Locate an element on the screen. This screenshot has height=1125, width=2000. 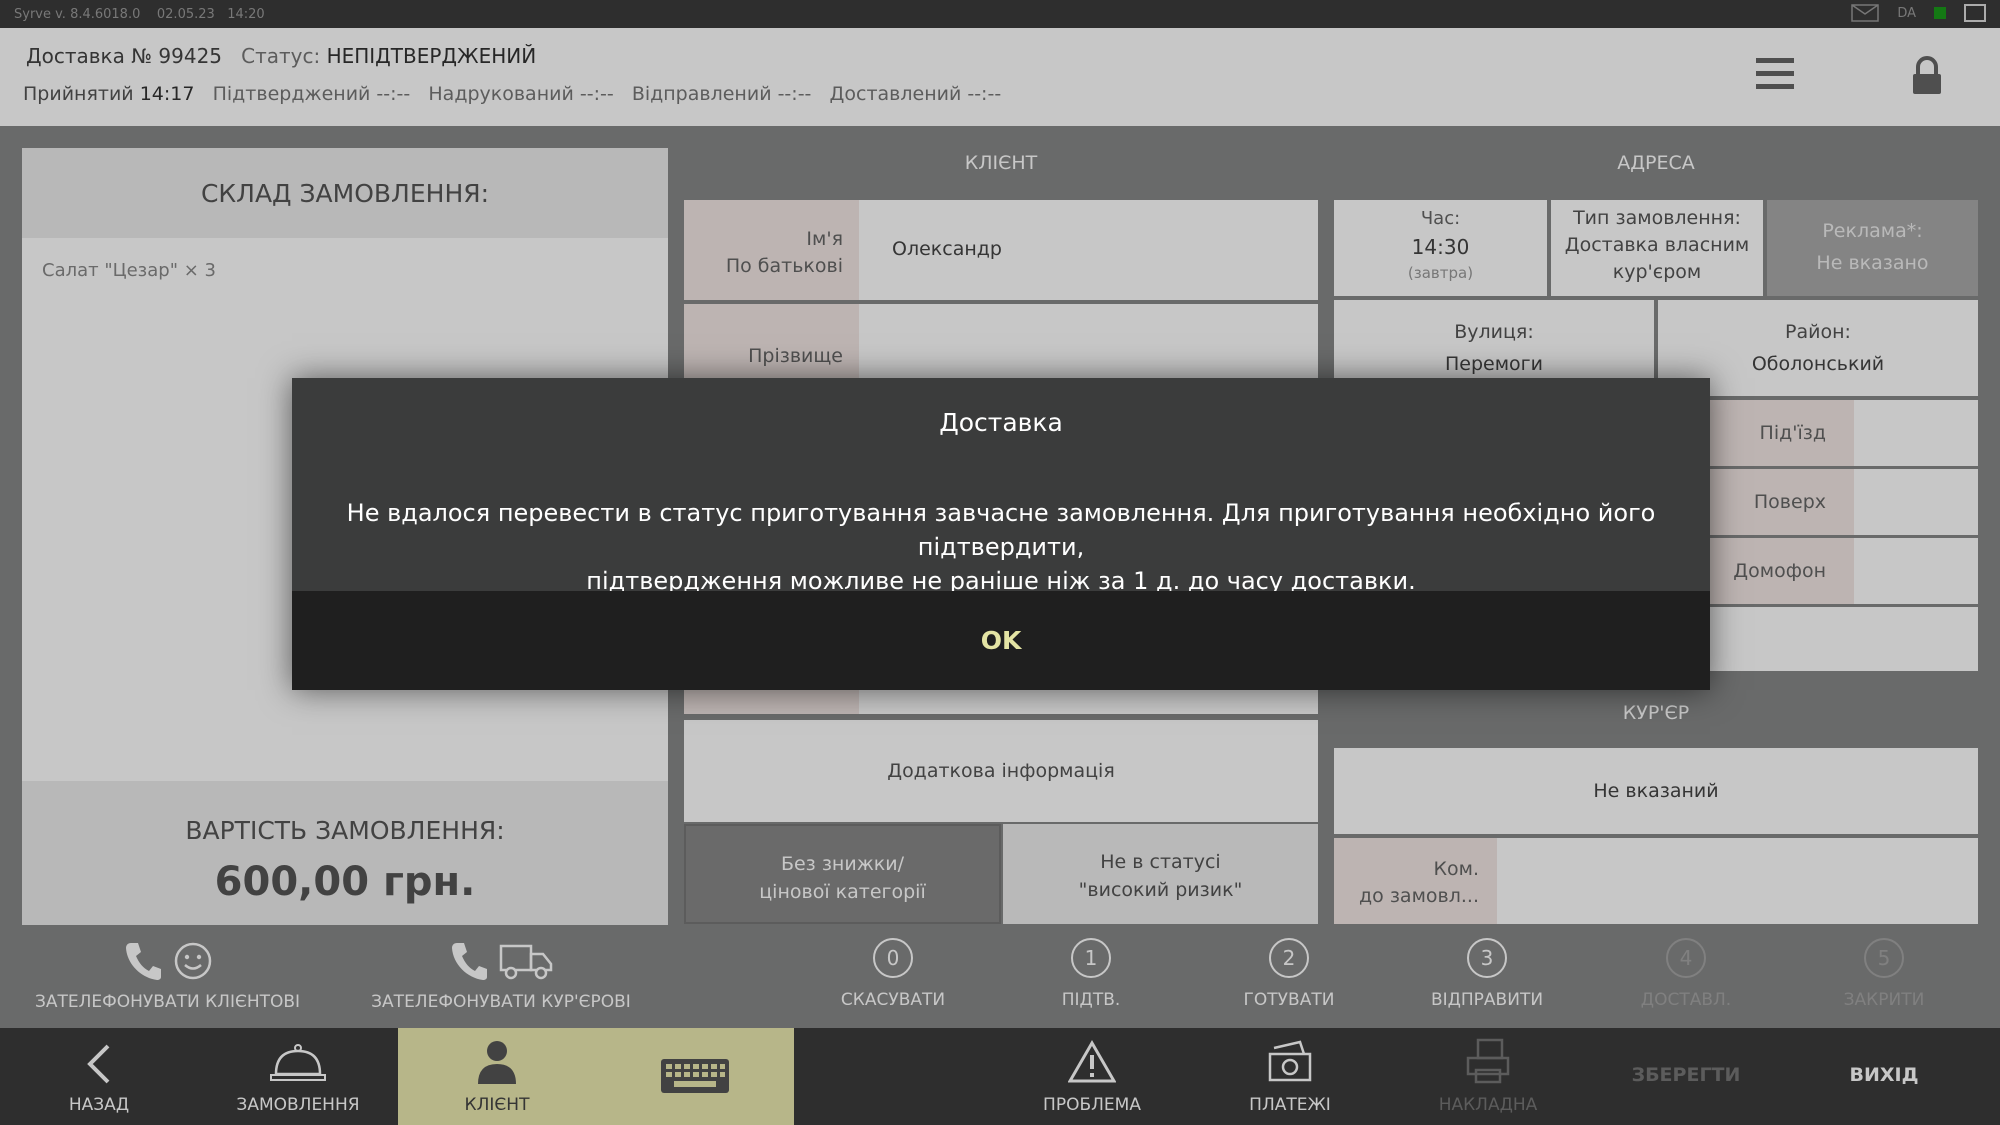
dialog-title: Доставка is located at coordinates (1001, 422).